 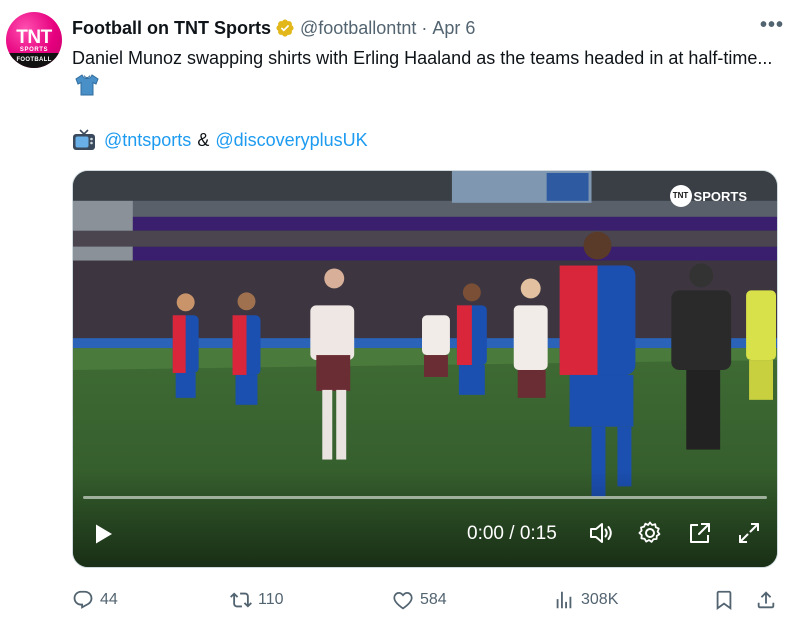 I want to click on views-icon, so click(x=564, y=600).